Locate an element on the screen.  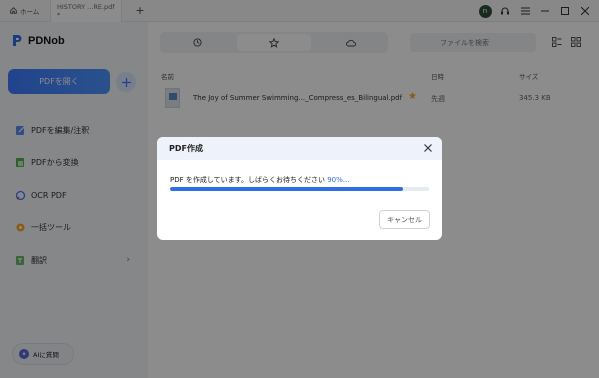
close-icon is located at coordinates (428, 148).